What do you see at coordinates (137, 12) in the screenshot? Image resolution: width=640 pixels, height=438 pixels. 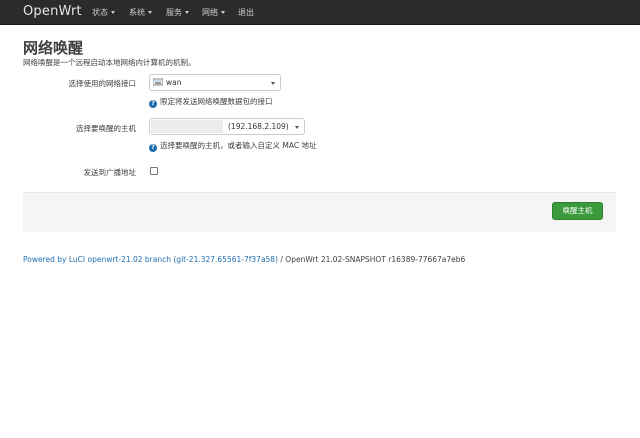 I see `menu-system-label: 系统` at bounding box center [137, 12].